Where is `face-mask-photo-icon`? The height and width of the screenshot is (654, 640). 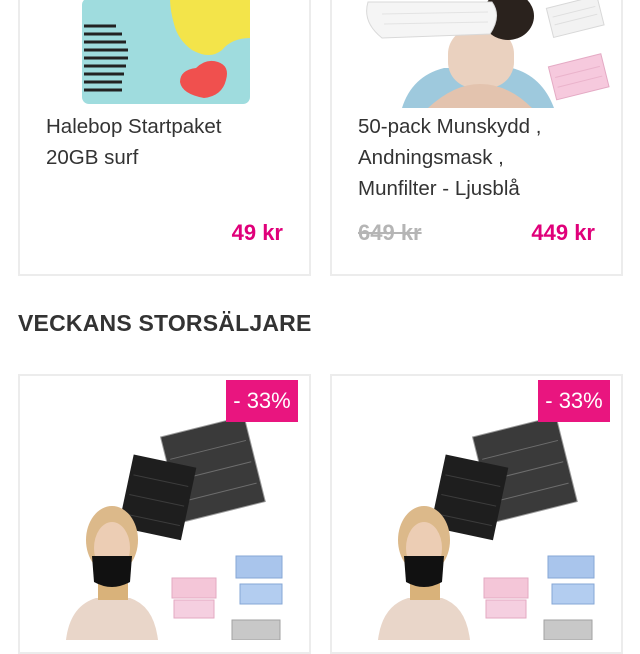
face-mask-photo-icon is located at coordinates (478, 54).